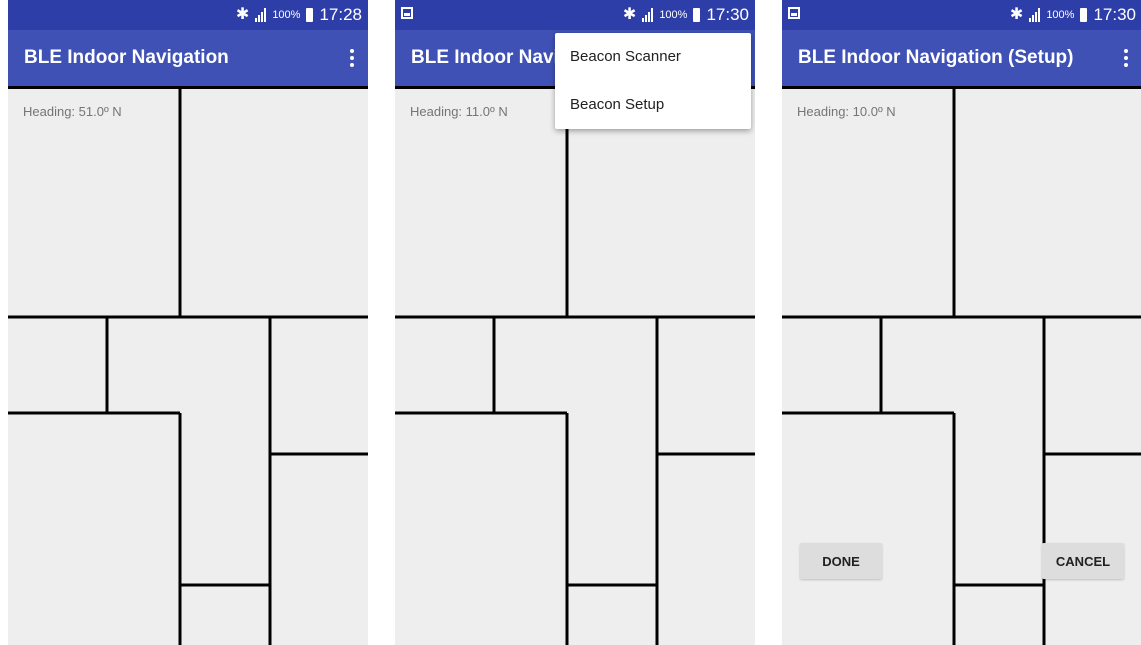 The height and width of the screenshot is (645, 1141). I want to click on done-button: DONE, so click(841, 561).